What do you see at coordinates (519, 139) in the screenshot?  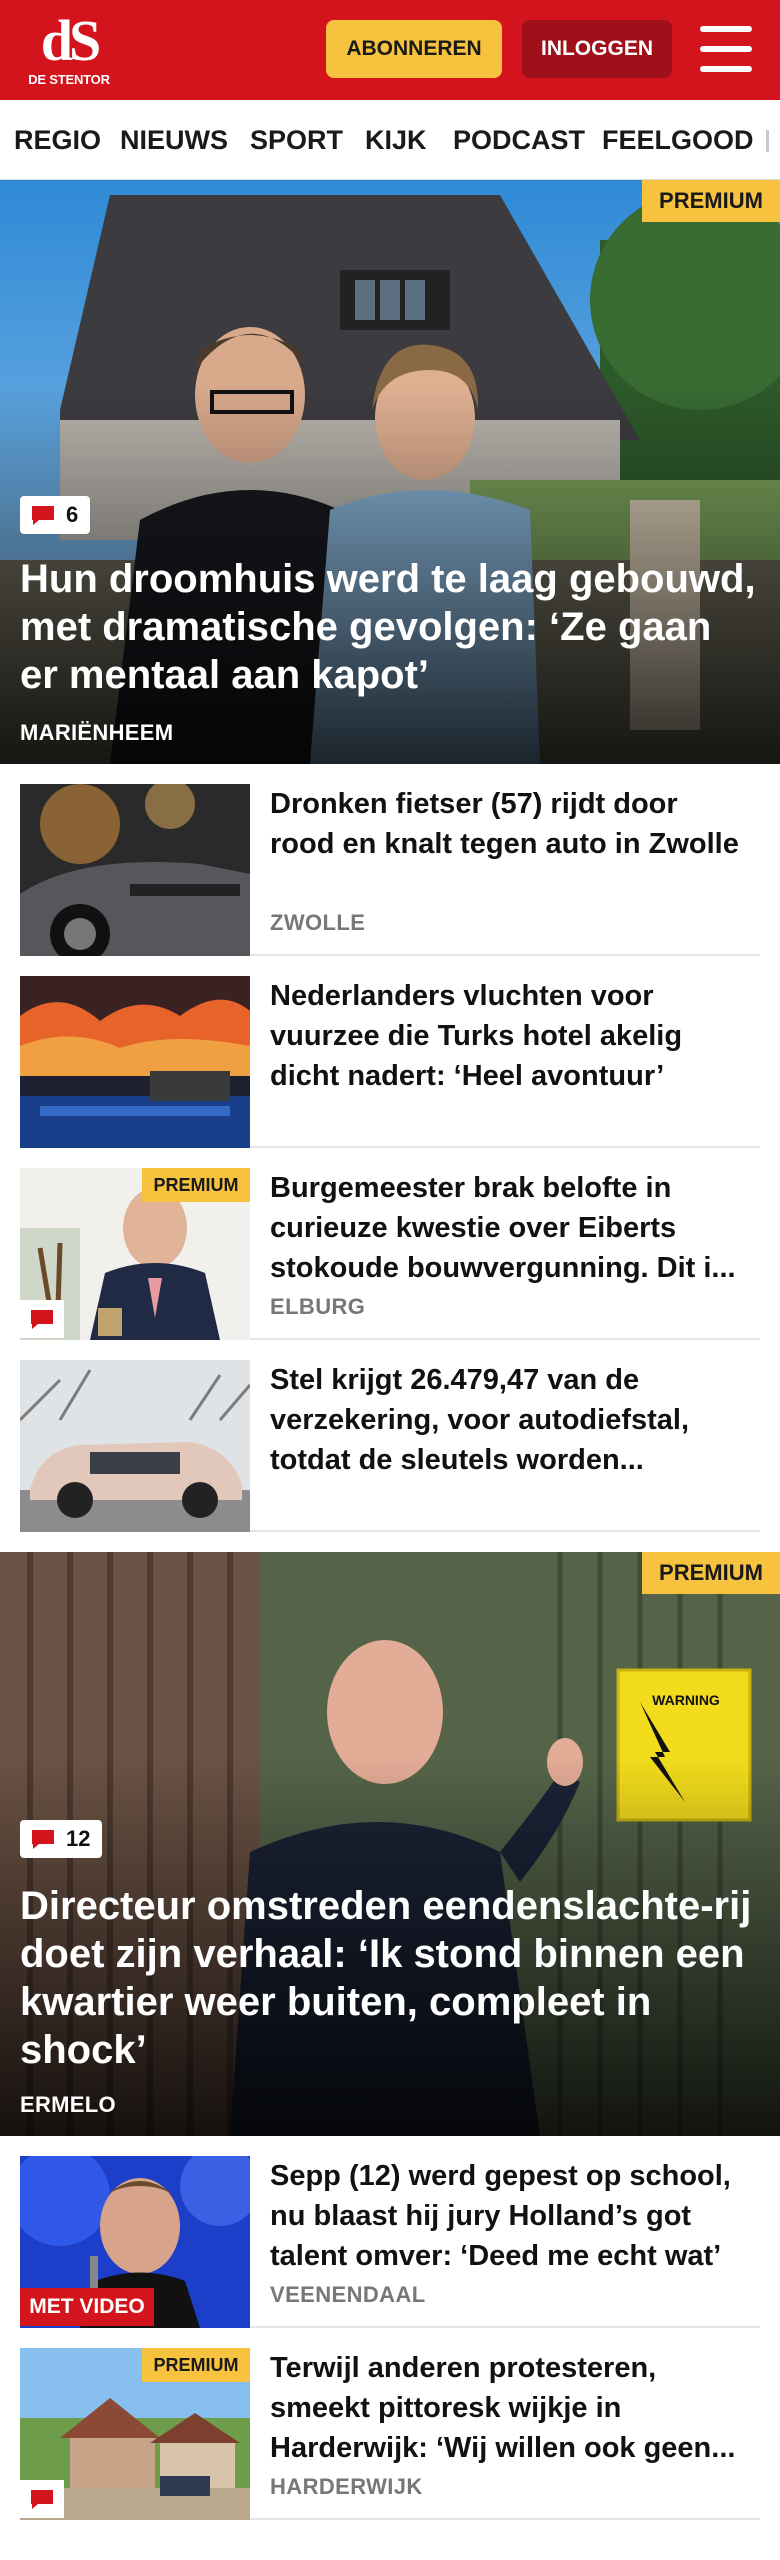 I see `nav-item-podcast: PODCAST` at bounding box center [519, 139].